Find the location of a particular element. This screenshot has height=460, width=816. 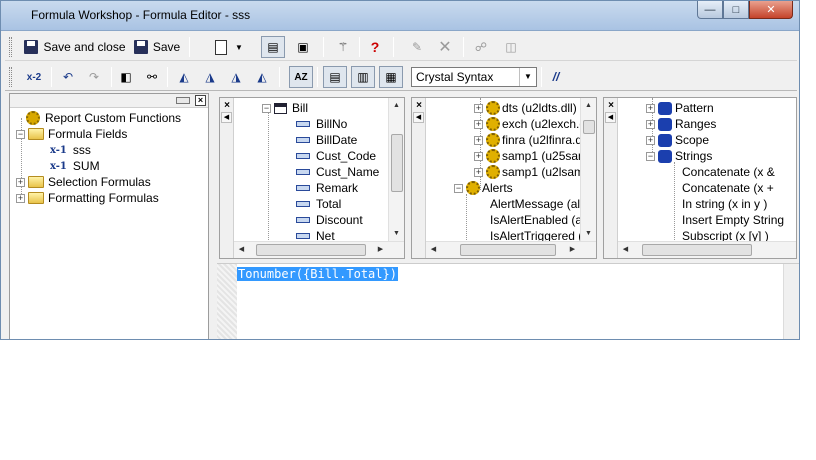

horizontal-scrollbar: ◀ is located at coordinates (707, 249).